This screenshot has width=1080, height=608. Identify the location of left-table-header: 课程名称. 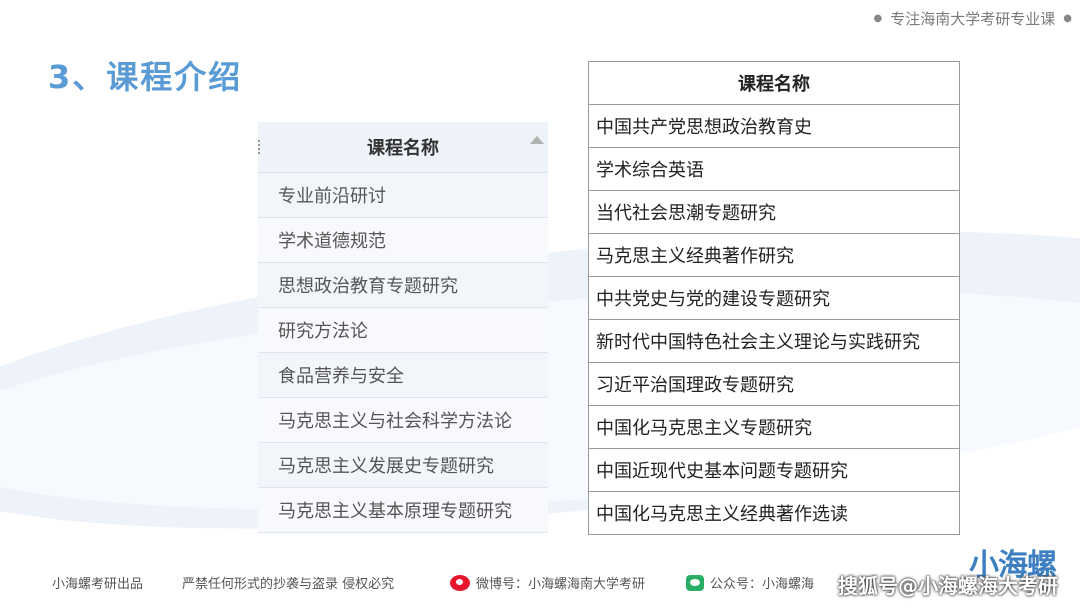
(403, 147).